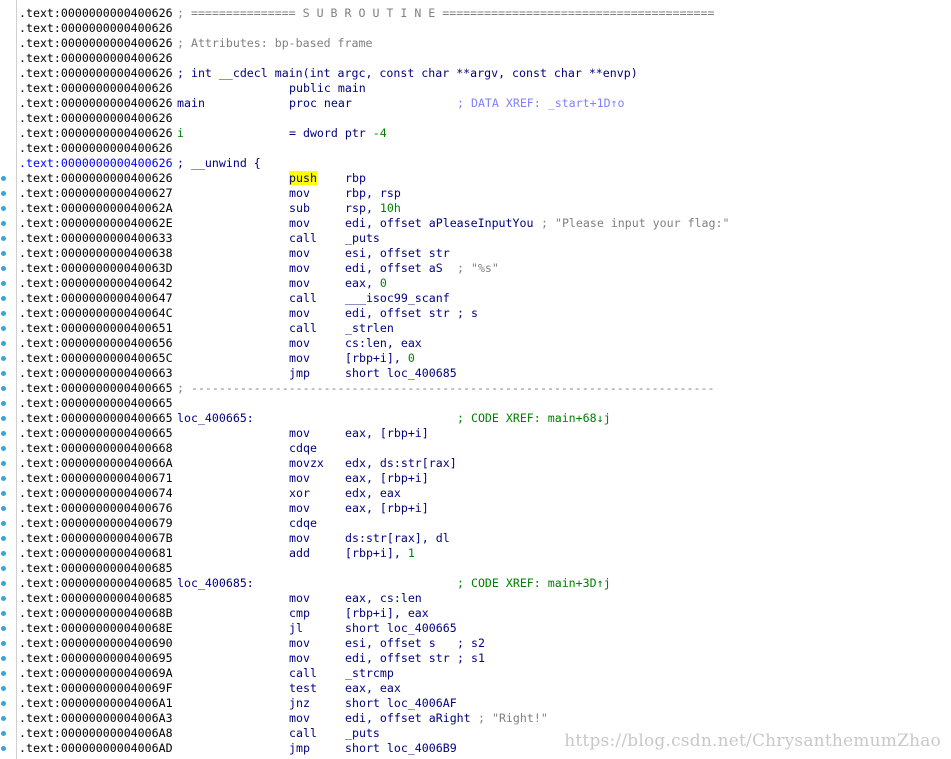 The width and height of the screenshot is (951, 759). Describe the element at coordinates (96, 658) in the screenshot. I see `line-address: .text:0000000000400695` at that location.